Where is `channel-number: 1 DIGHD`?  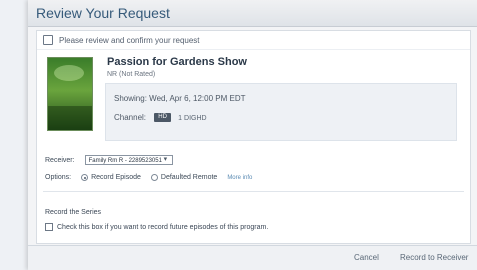 channel-number: 1 DIGHD is located at coordinates (192, 118).